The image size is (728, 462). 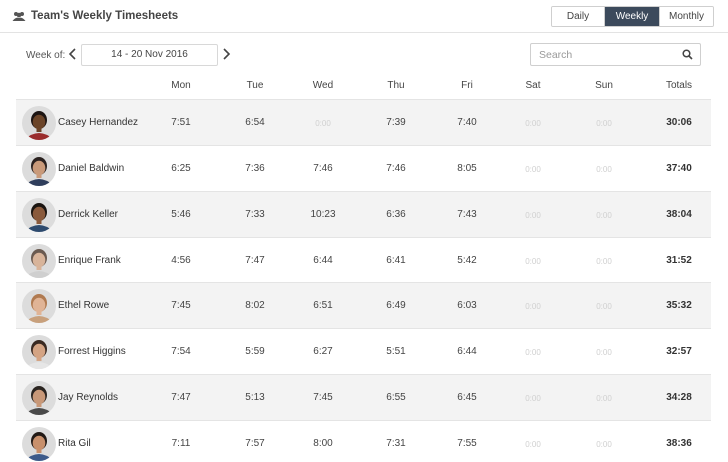 What do you see at coordinates (88, 397) in the screenshot?
I see `employee-name: Jay Reynolds` at bounding box center [88, 397].